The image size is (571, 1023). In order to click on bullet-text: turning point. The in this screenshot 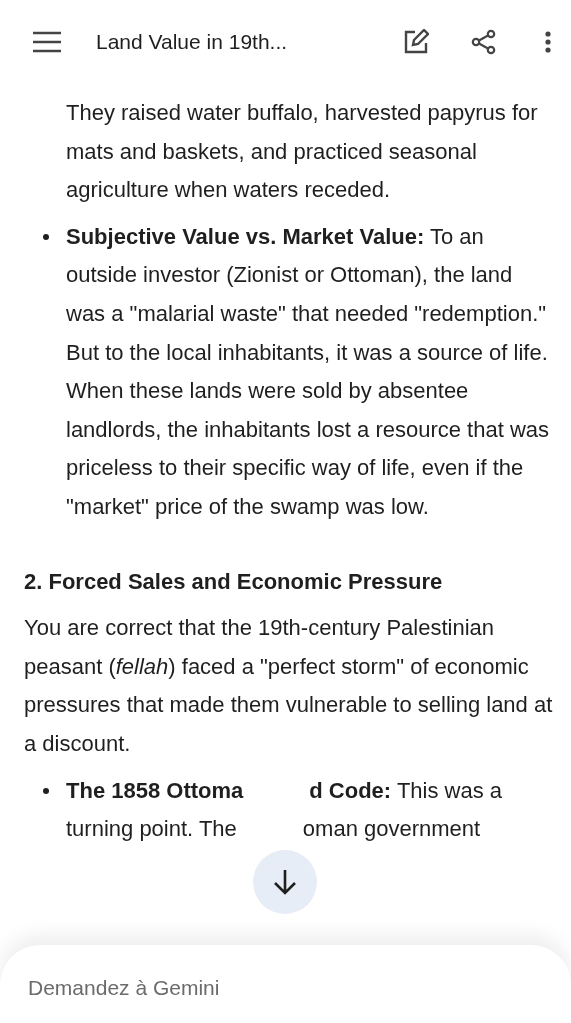, I will do `click(151, 829)`.